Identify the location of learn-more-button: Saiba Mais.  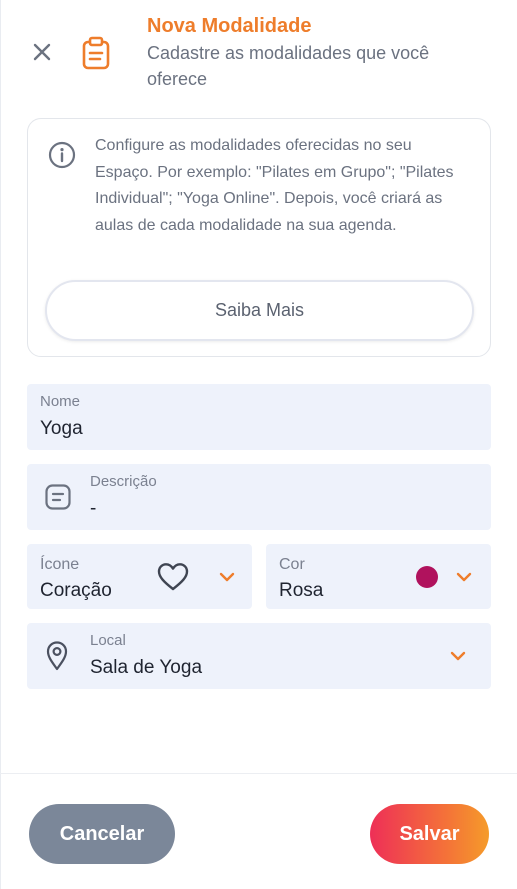
(259, 310).